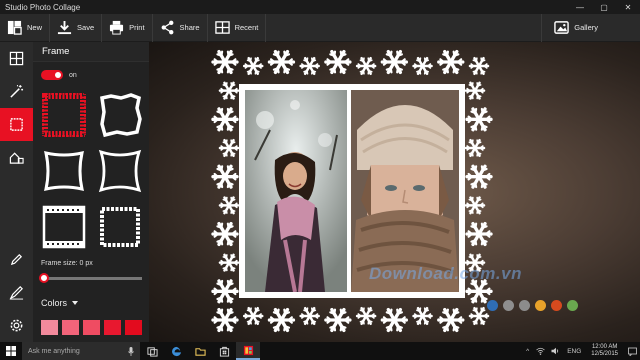  Describe the element at coordinates (527, 351) in the screenshot. I see `tray-chevron-icon: ^` at that location.